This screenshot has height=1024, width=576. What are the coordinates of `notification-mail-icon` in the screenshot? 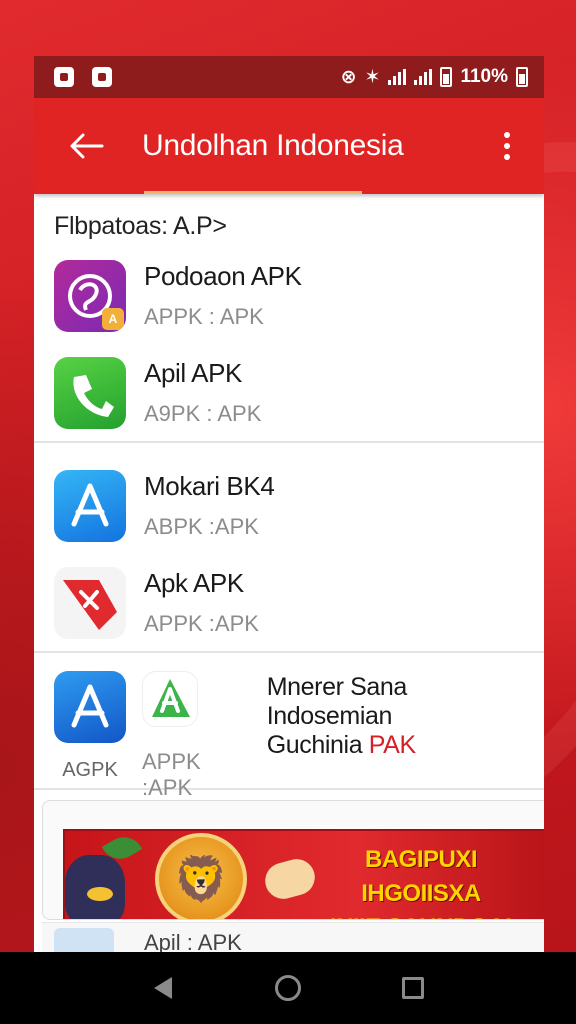 It's located at (64, 77).